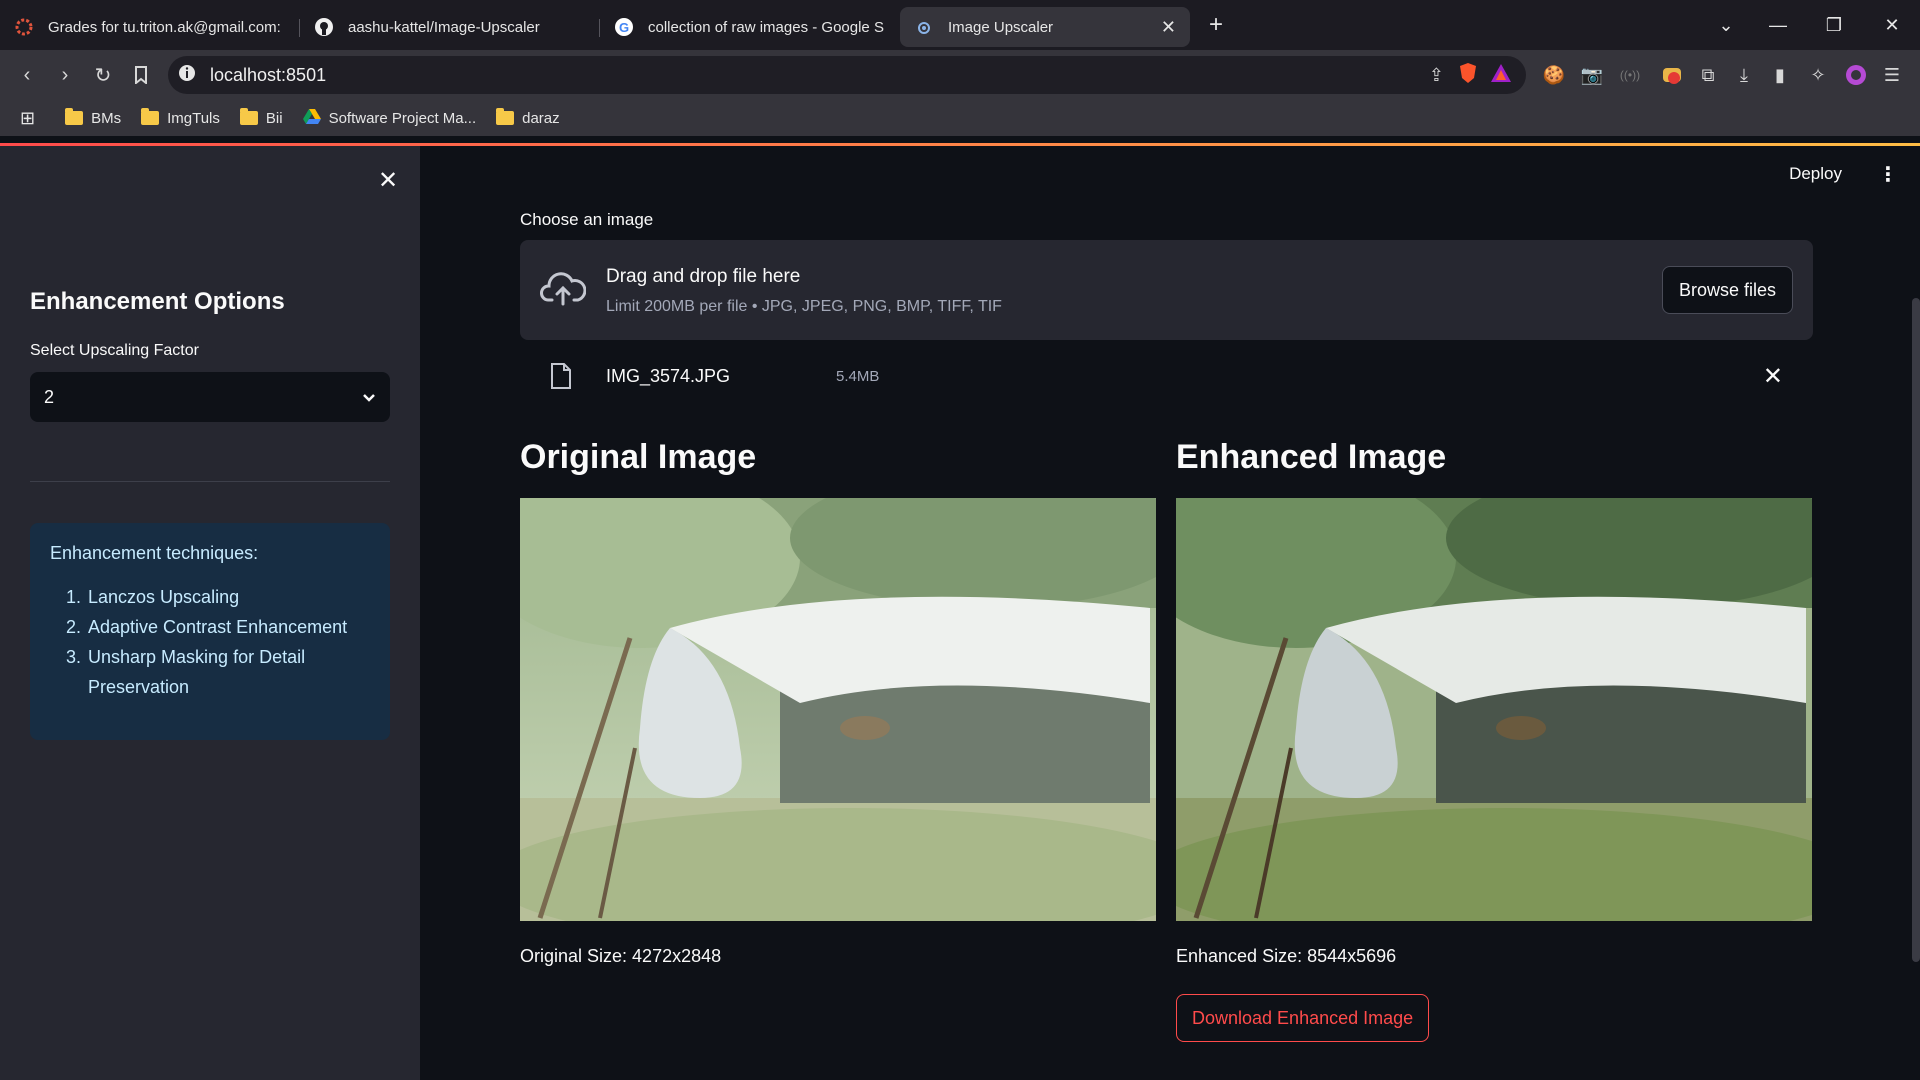 The width and height of the screenshot is (1920, 1080). Describe the element at coordinates (1834, 25) in the screenshot. I see `restore-icon: ❐` at that location.